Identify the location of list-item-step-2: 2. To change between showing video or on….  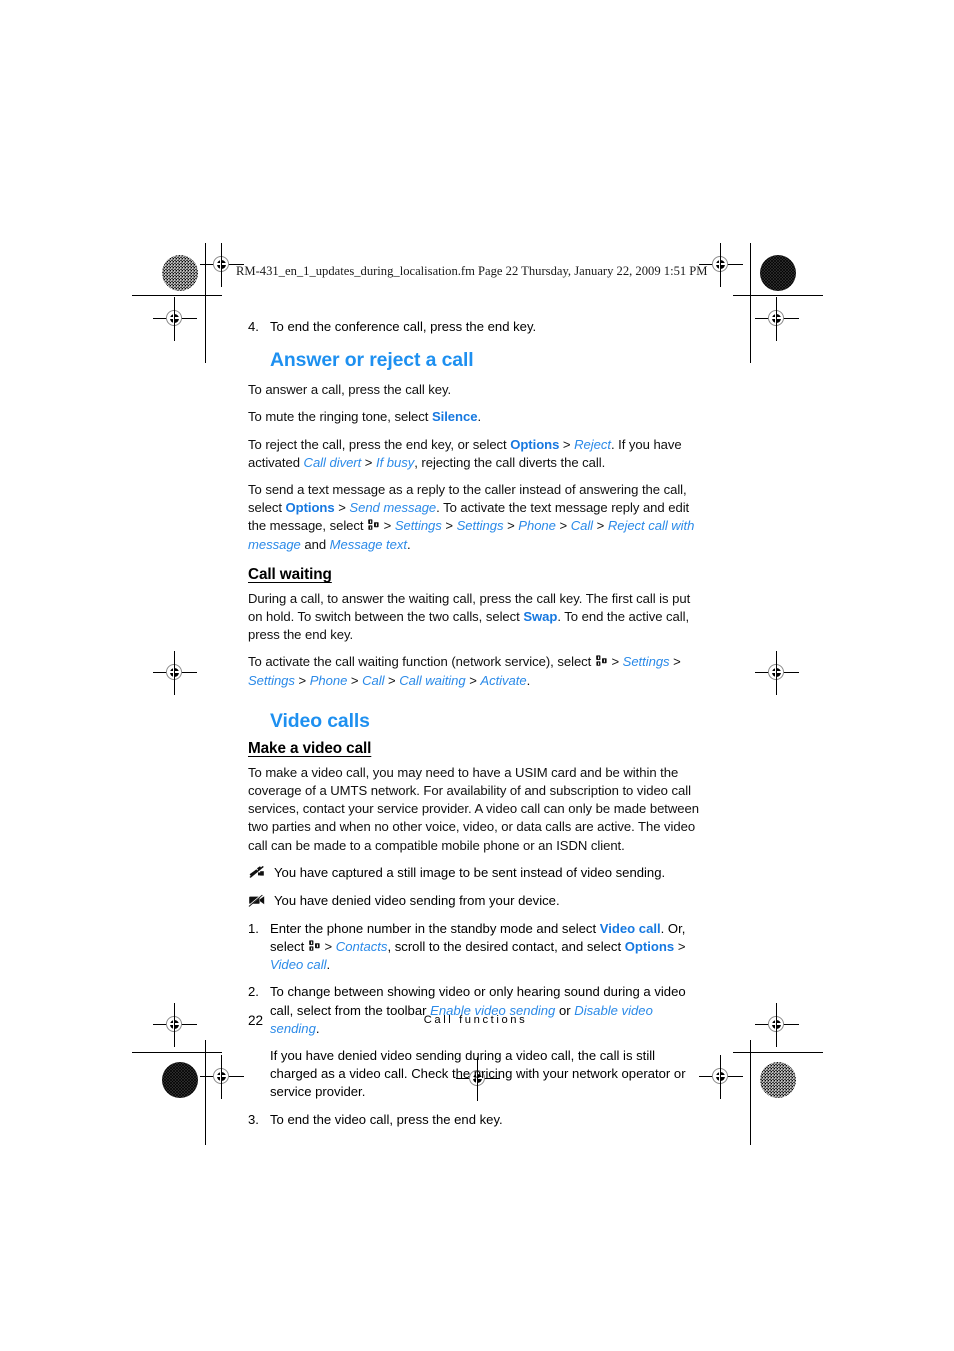
(475, 1042).